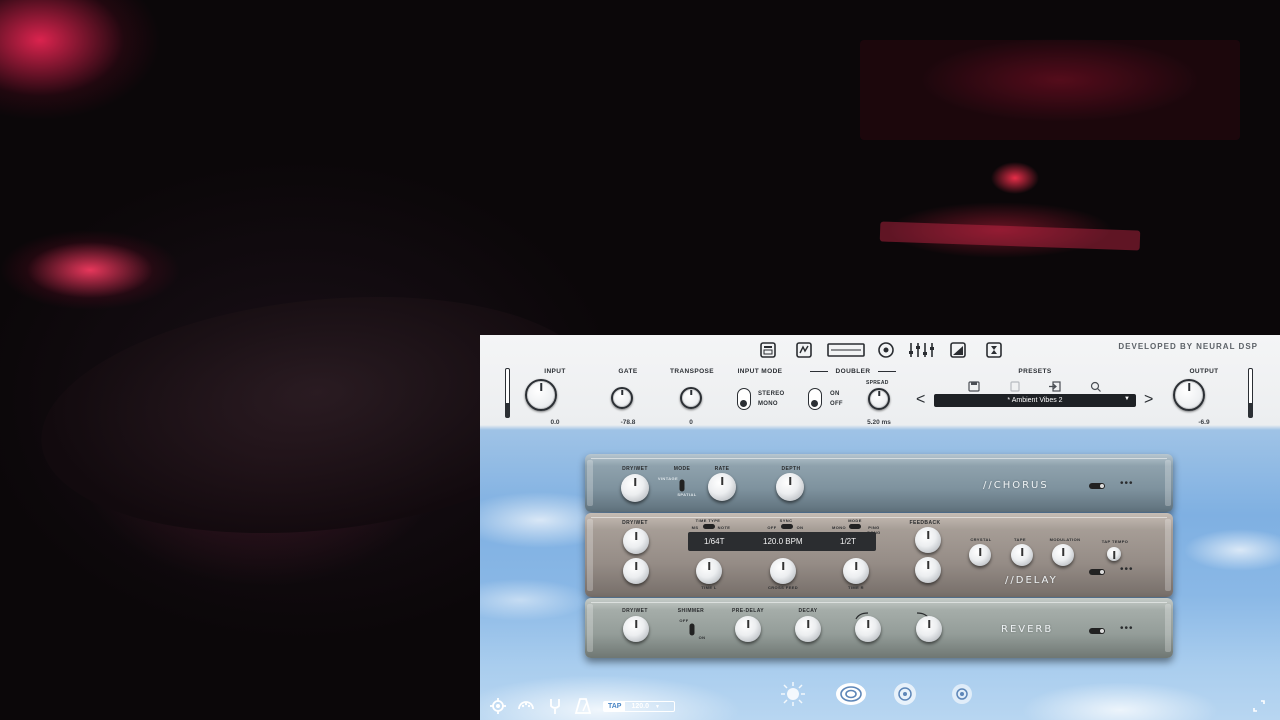 This screenshot has width=1280, height=720. What do you see at coordinates (636, 629) in the screenshot?
I see `reverb-drywet-knob` at bounding box center [636, 629].